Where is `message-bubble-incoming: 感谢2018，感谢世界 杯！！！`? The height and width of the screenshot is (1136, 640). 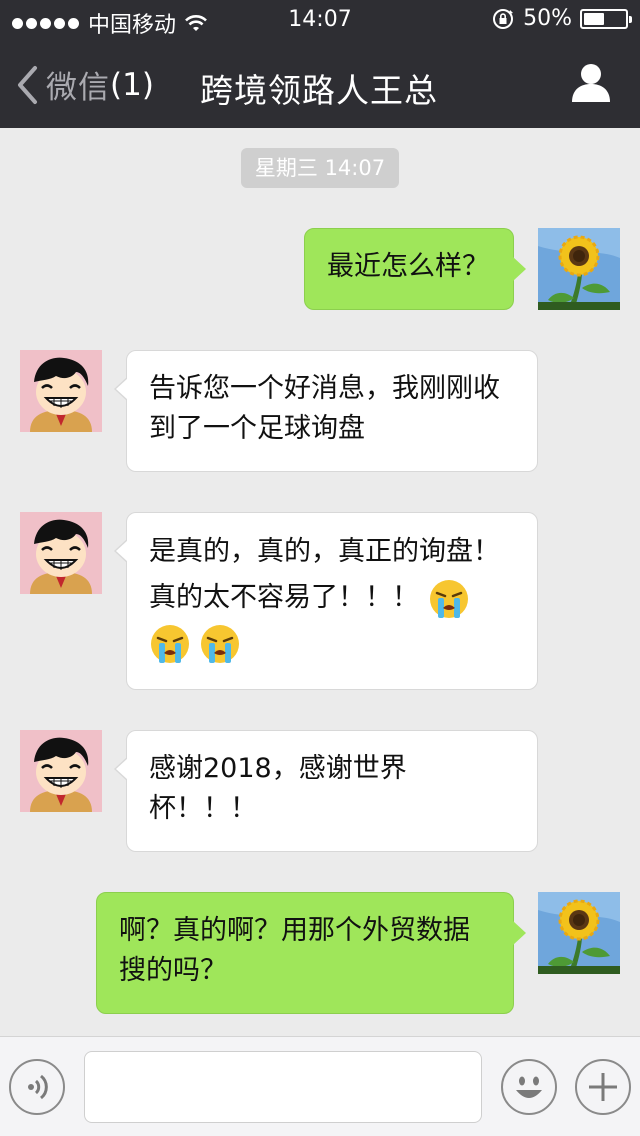 message-bubble-incoming: 感谢2018，感谢世界 杯！！！ is located at coordinates (326, 791).